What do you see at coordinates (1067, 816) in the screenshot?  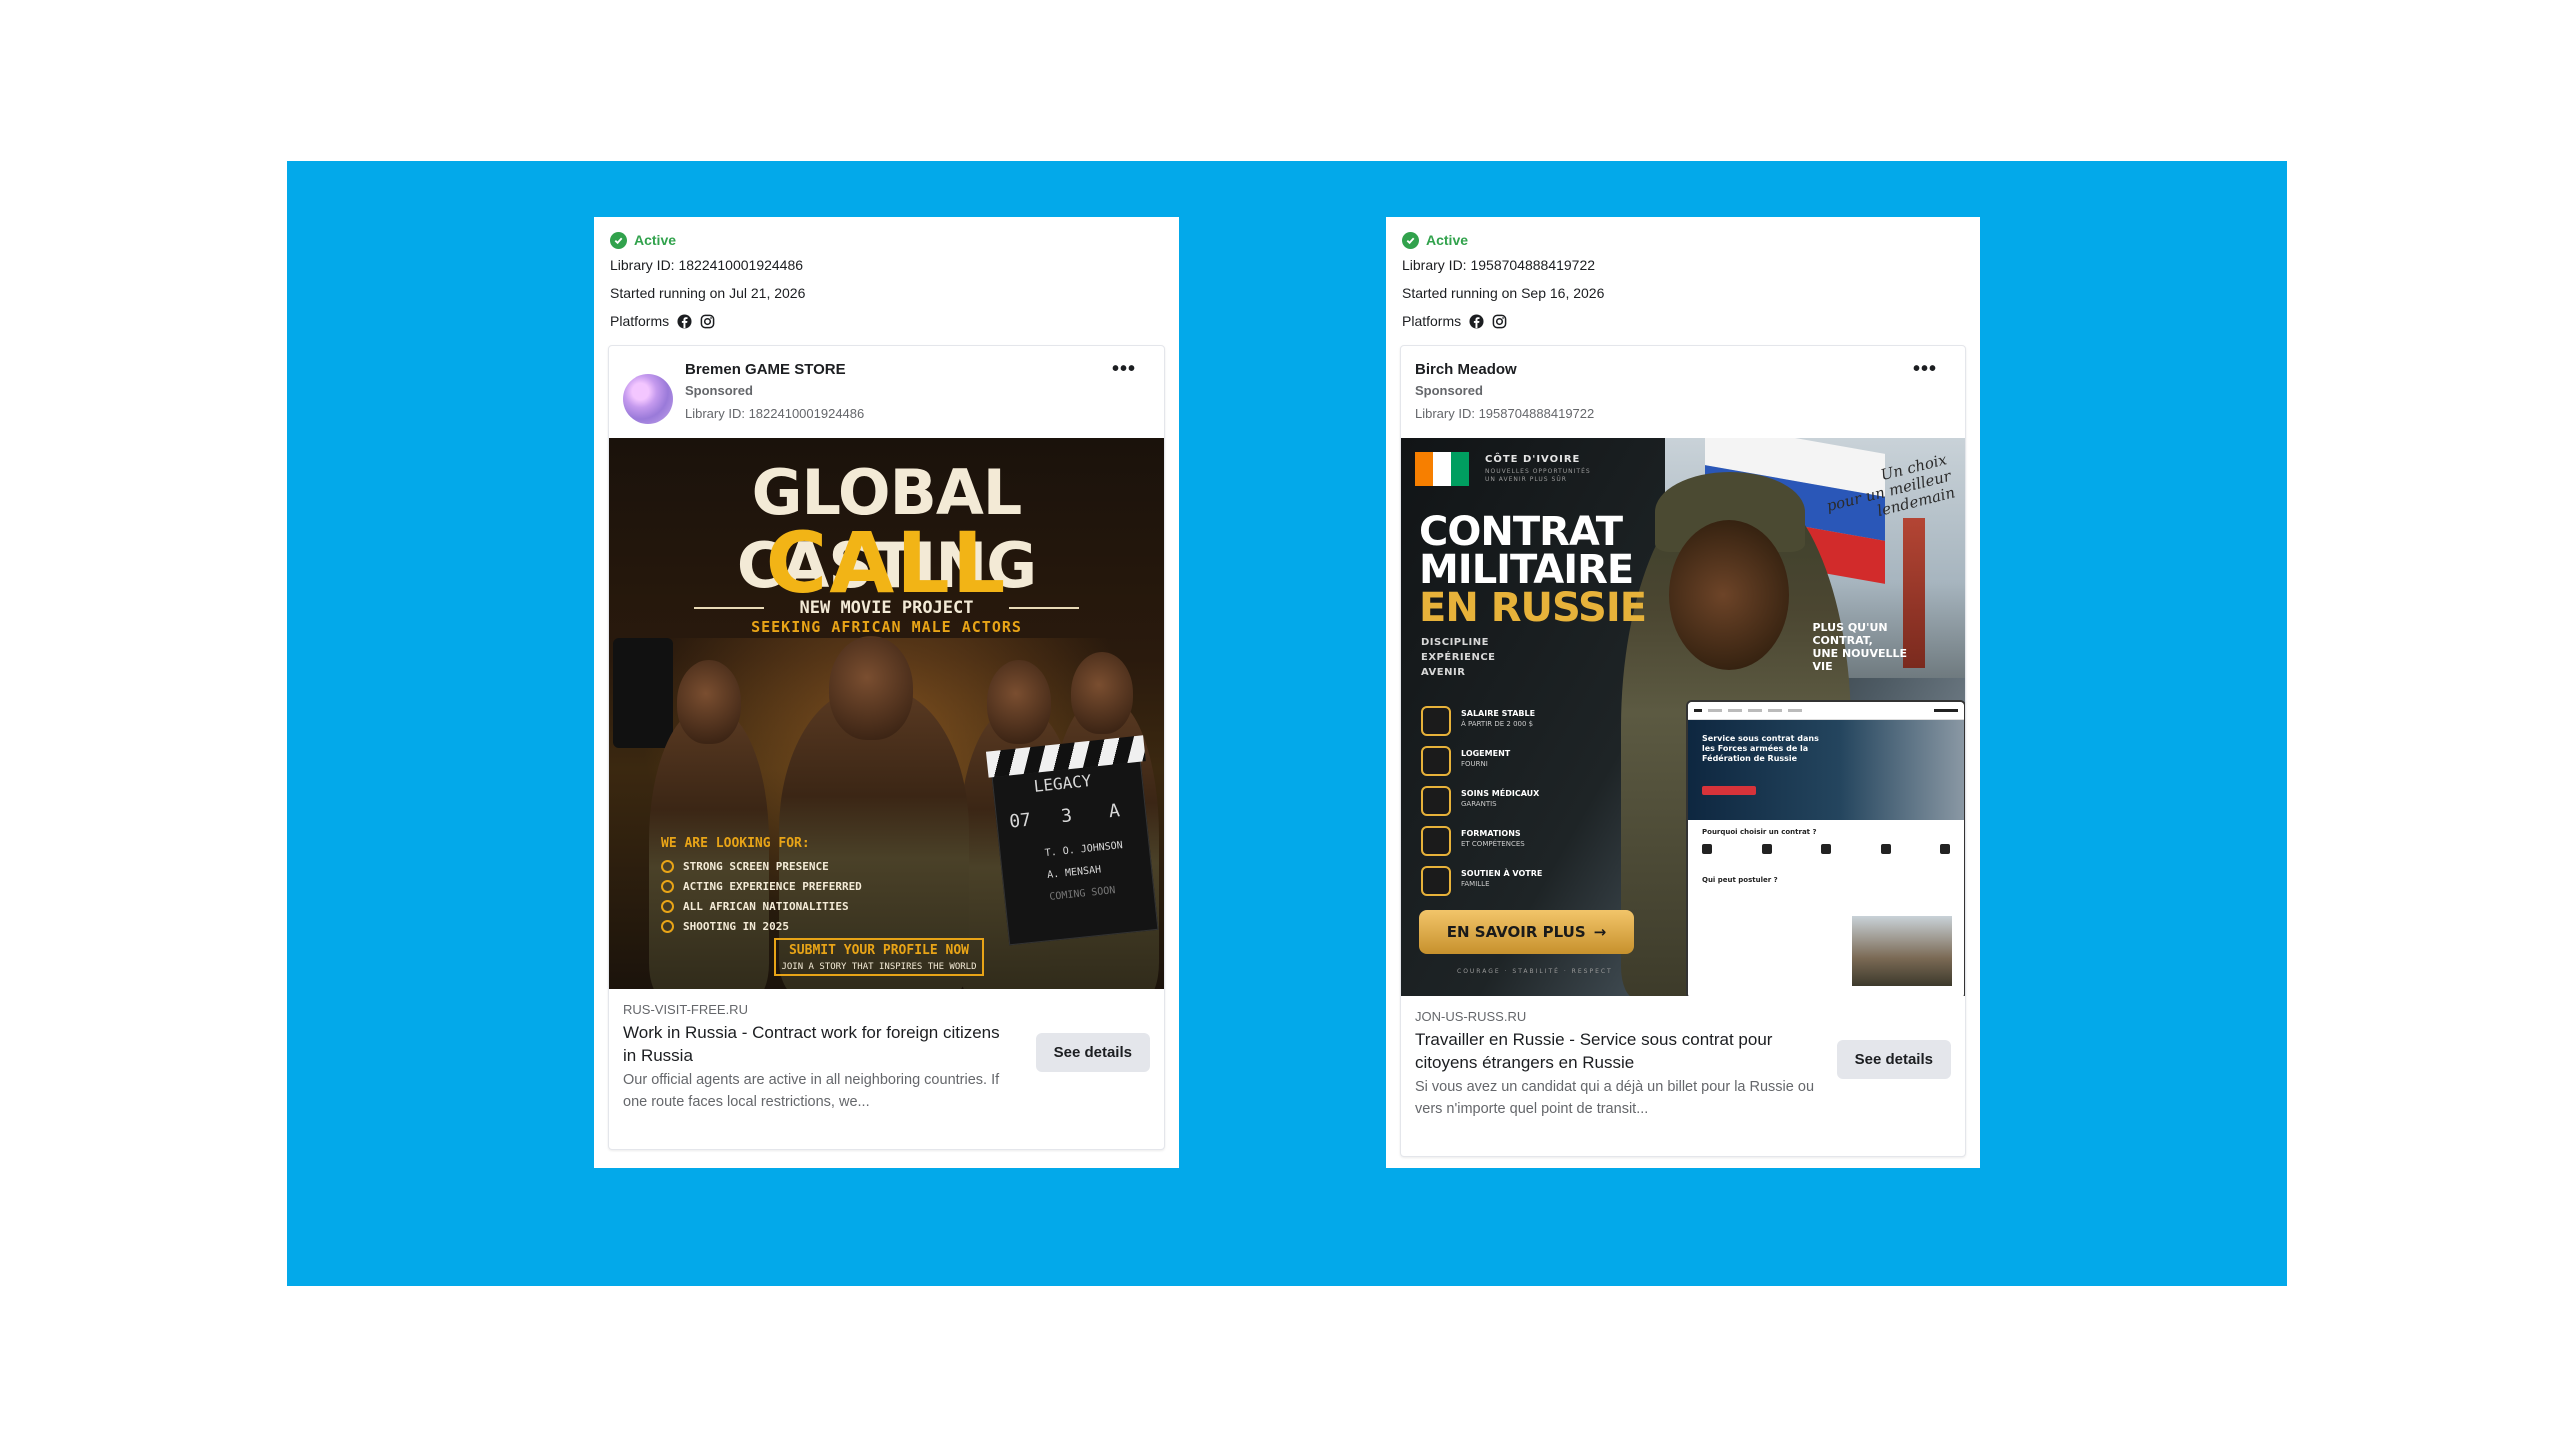 I see `clapper-take: 3` at bounding box center [1067, 816].